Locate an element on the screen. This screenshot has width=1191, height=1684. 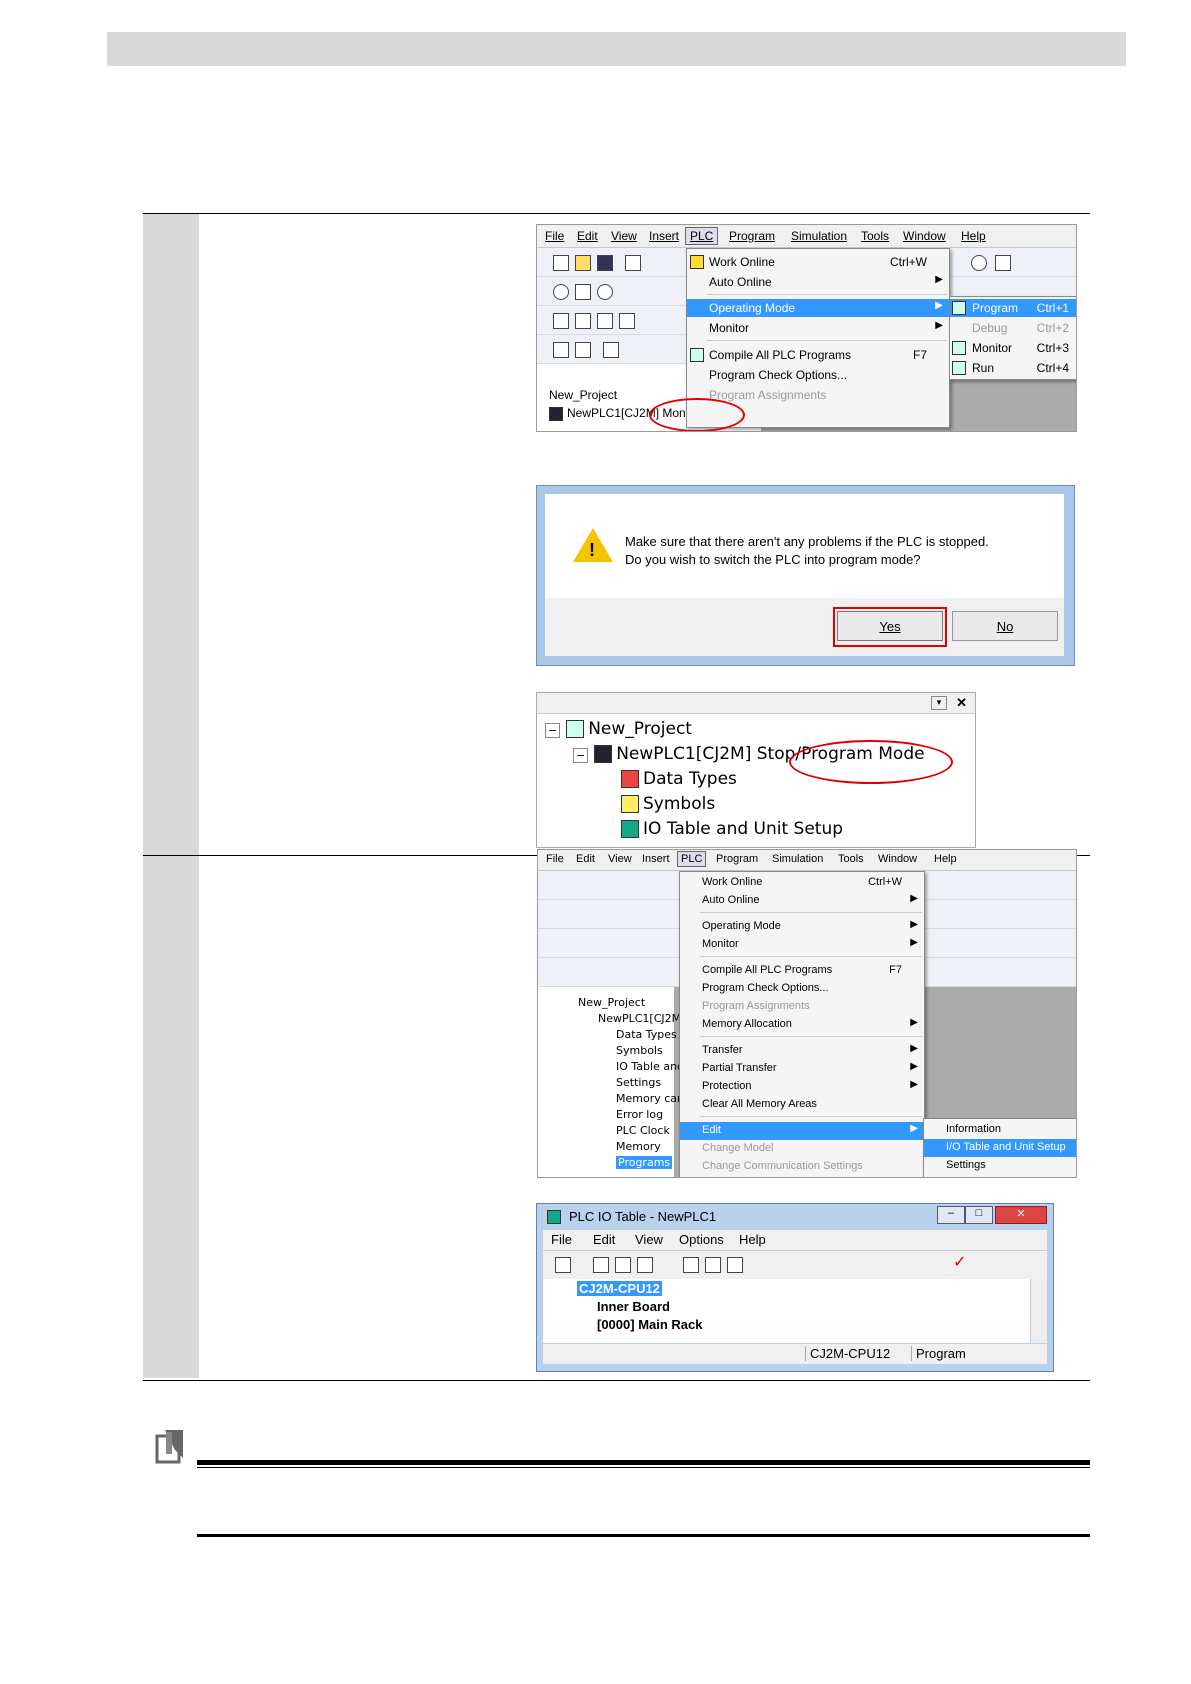
ncps-icon is located at coordinates (563, 1265).